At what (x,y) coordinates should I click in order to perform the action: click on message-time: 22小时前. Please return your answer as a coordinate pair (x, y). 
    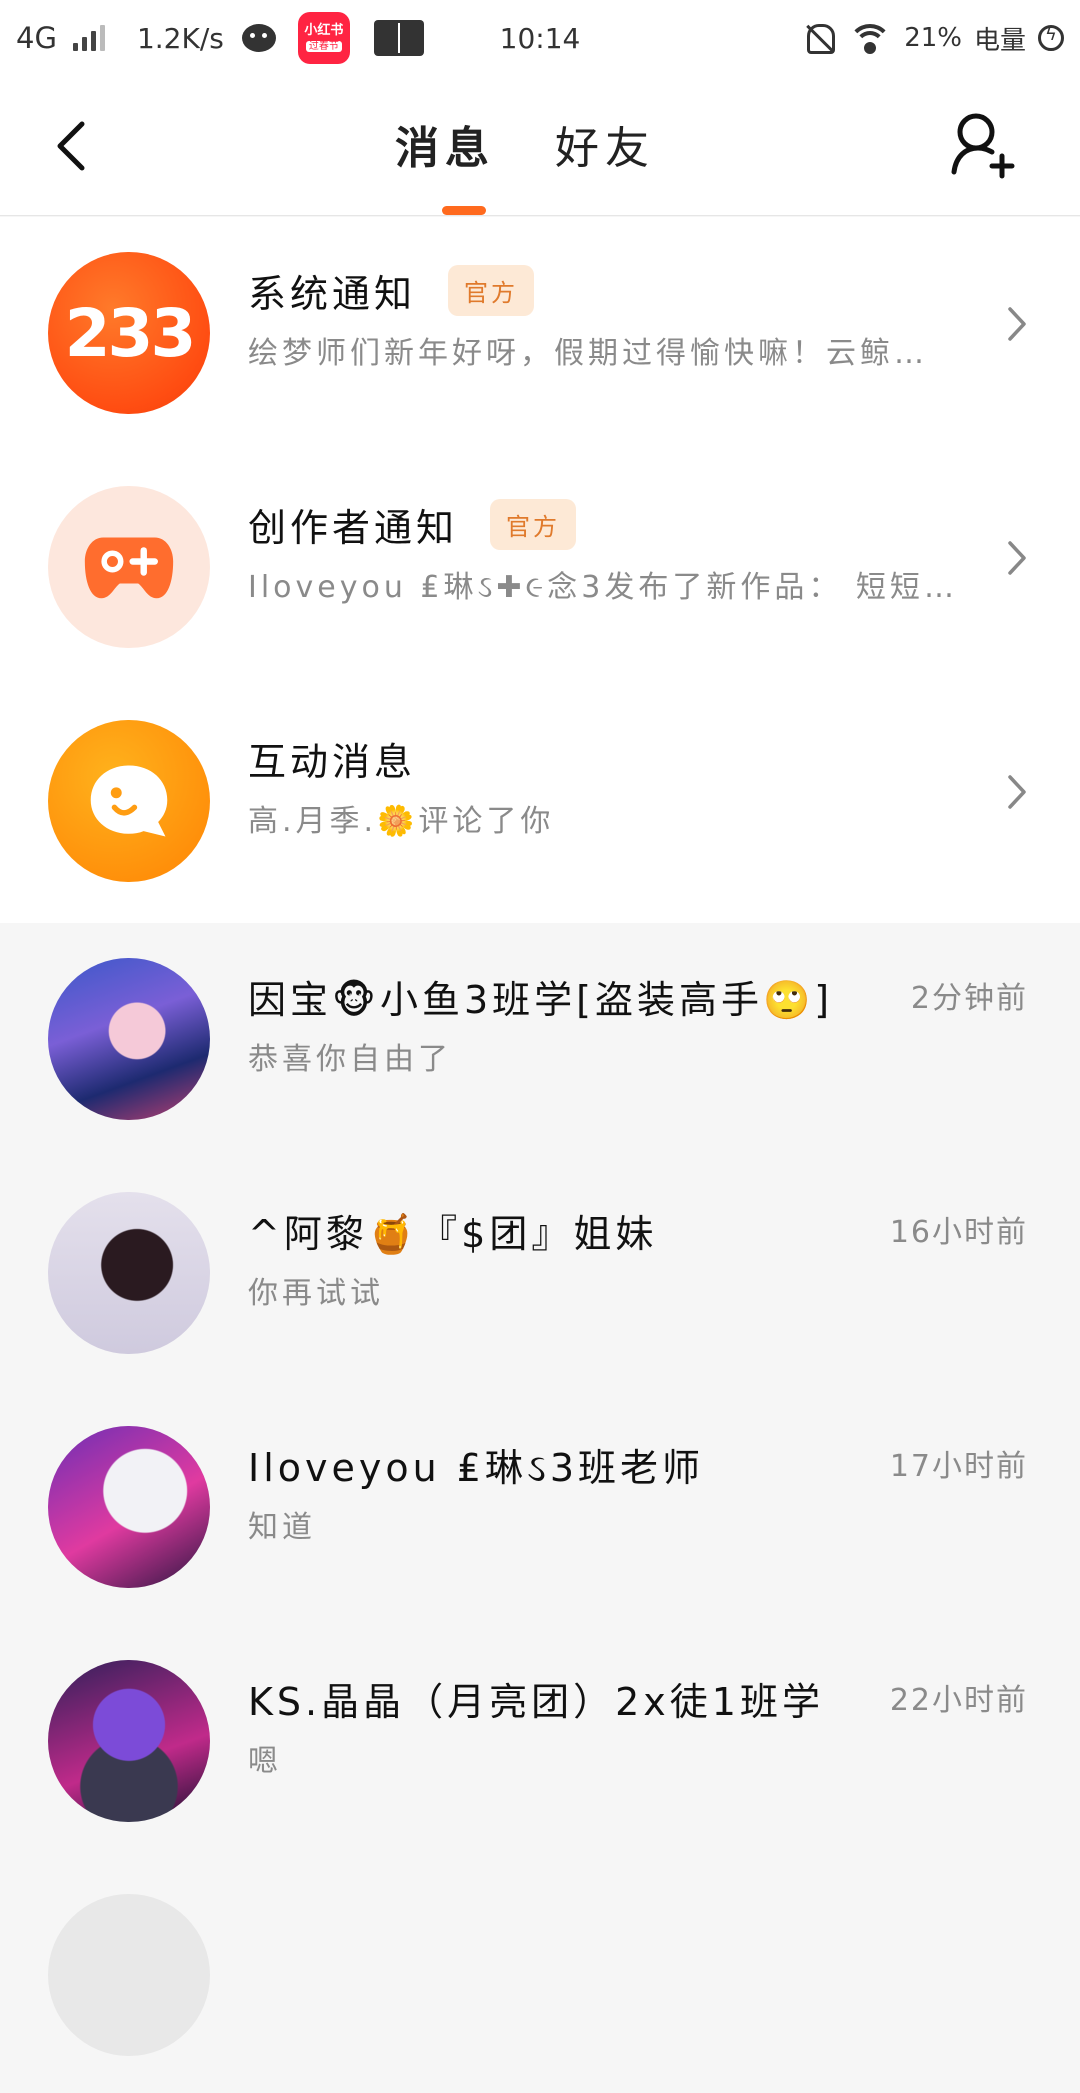
    Looking at the image, I should click on (958, 1700).